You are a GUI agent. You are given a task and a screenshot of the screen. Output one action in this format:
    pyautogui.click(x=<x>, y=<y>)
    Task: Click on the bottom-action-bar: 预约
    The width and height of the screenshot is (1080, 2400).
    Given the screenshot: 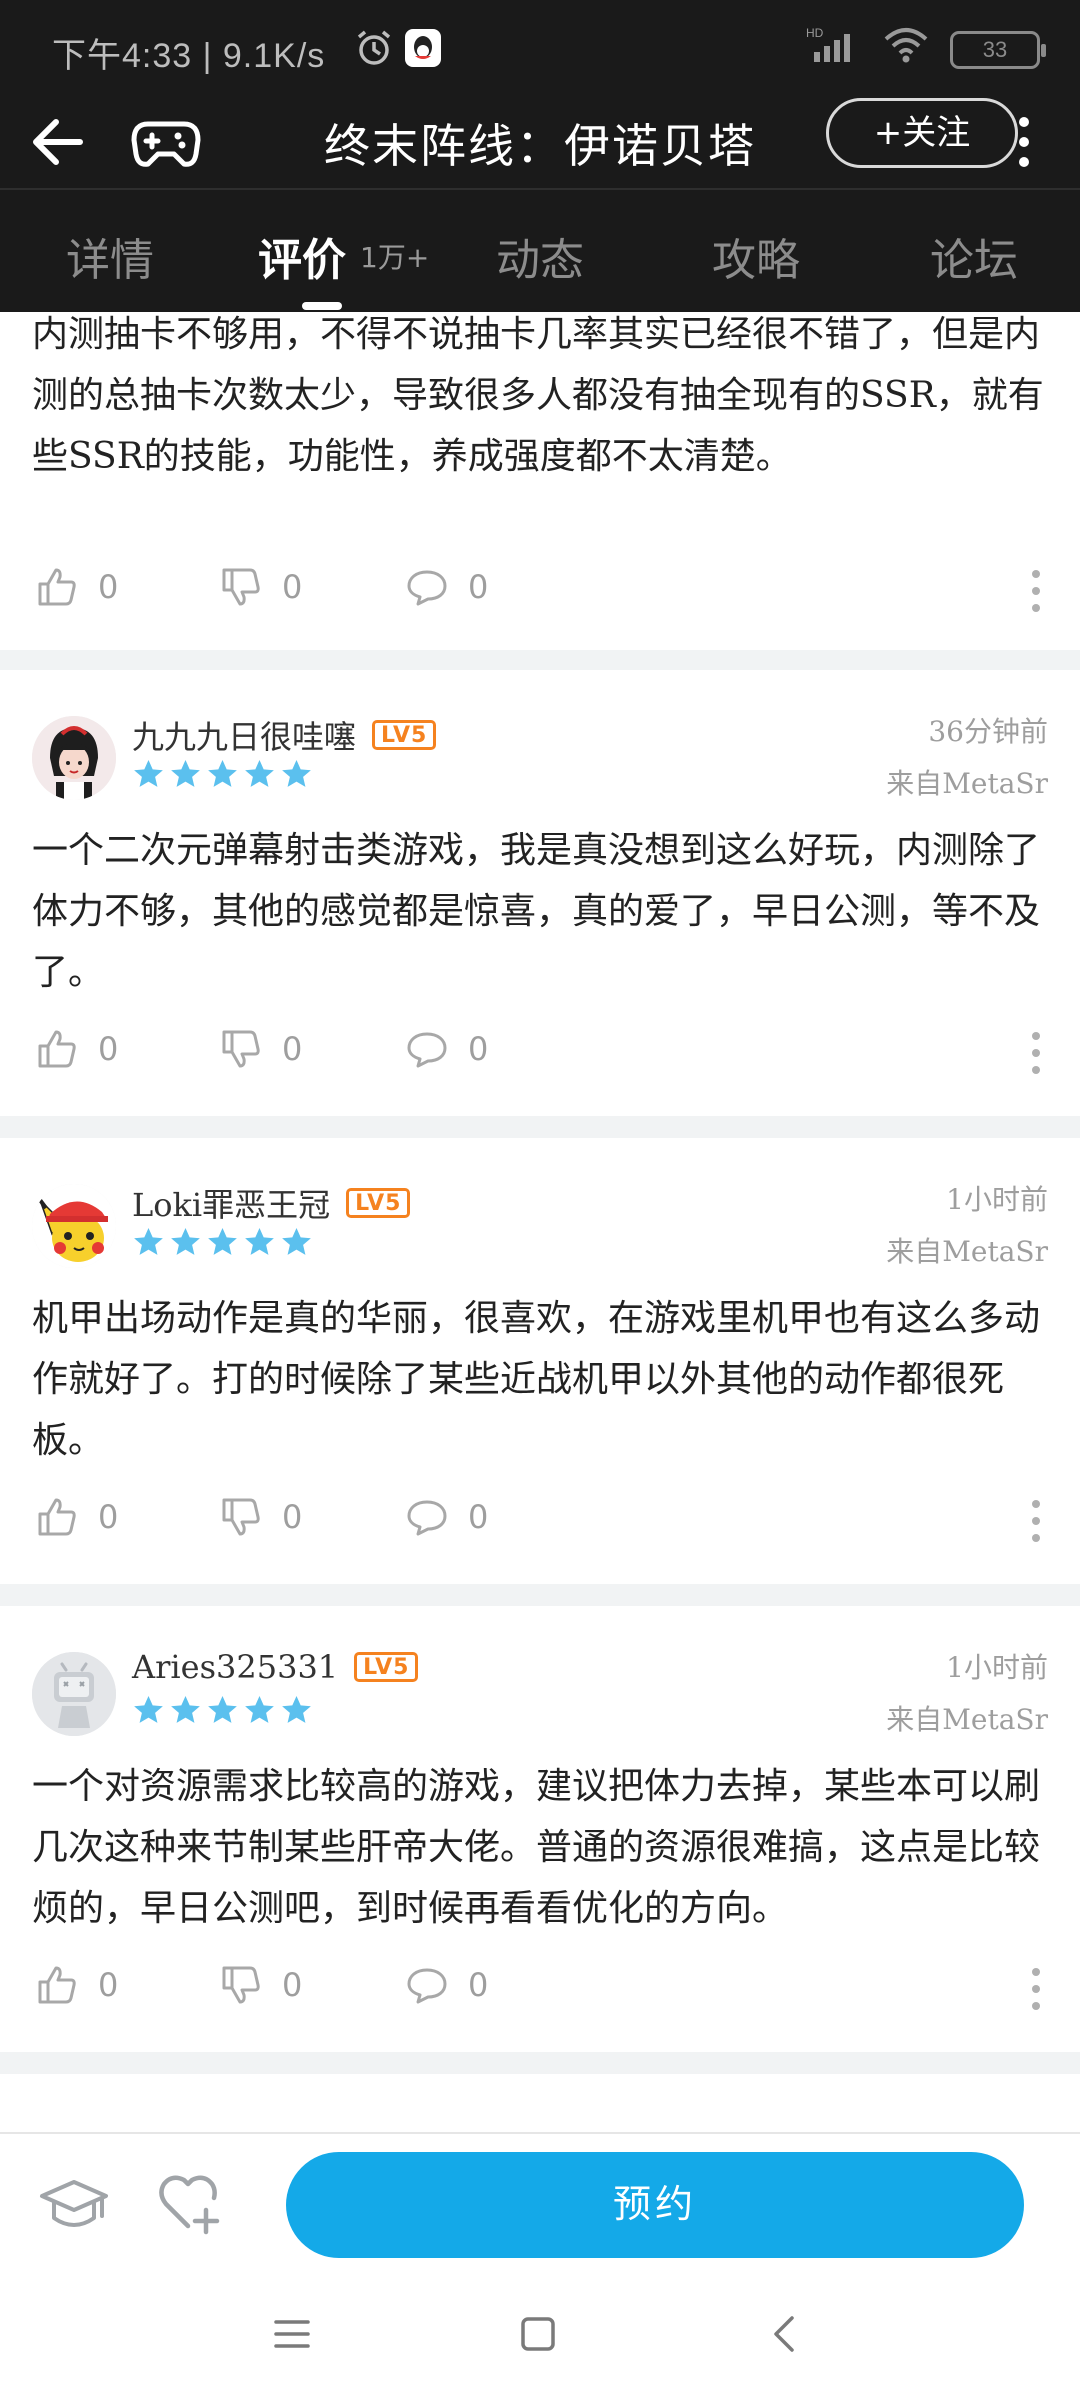 What is the action you would take?
    pyautogui.click(x=540, y=2207)
    